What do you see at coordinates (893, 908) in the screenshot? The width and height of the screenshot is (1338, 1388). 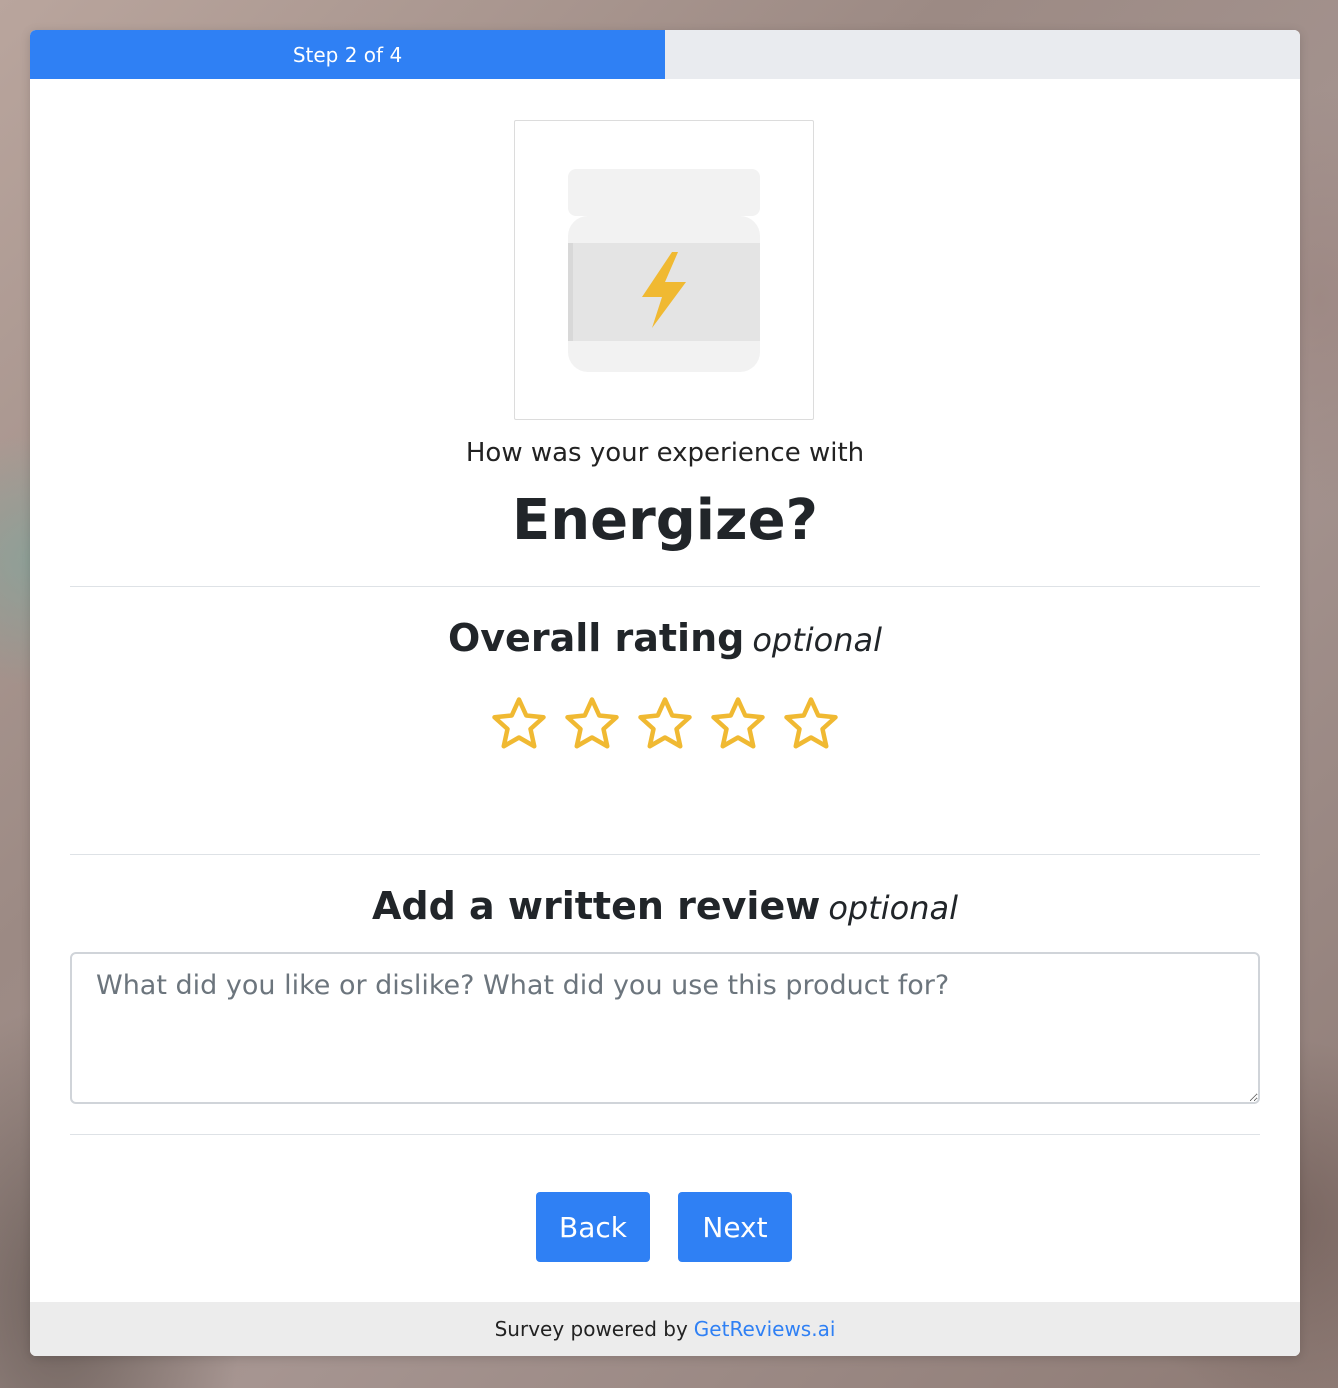 I see `review-optional-label: optional` at bounding box center [893, 908].